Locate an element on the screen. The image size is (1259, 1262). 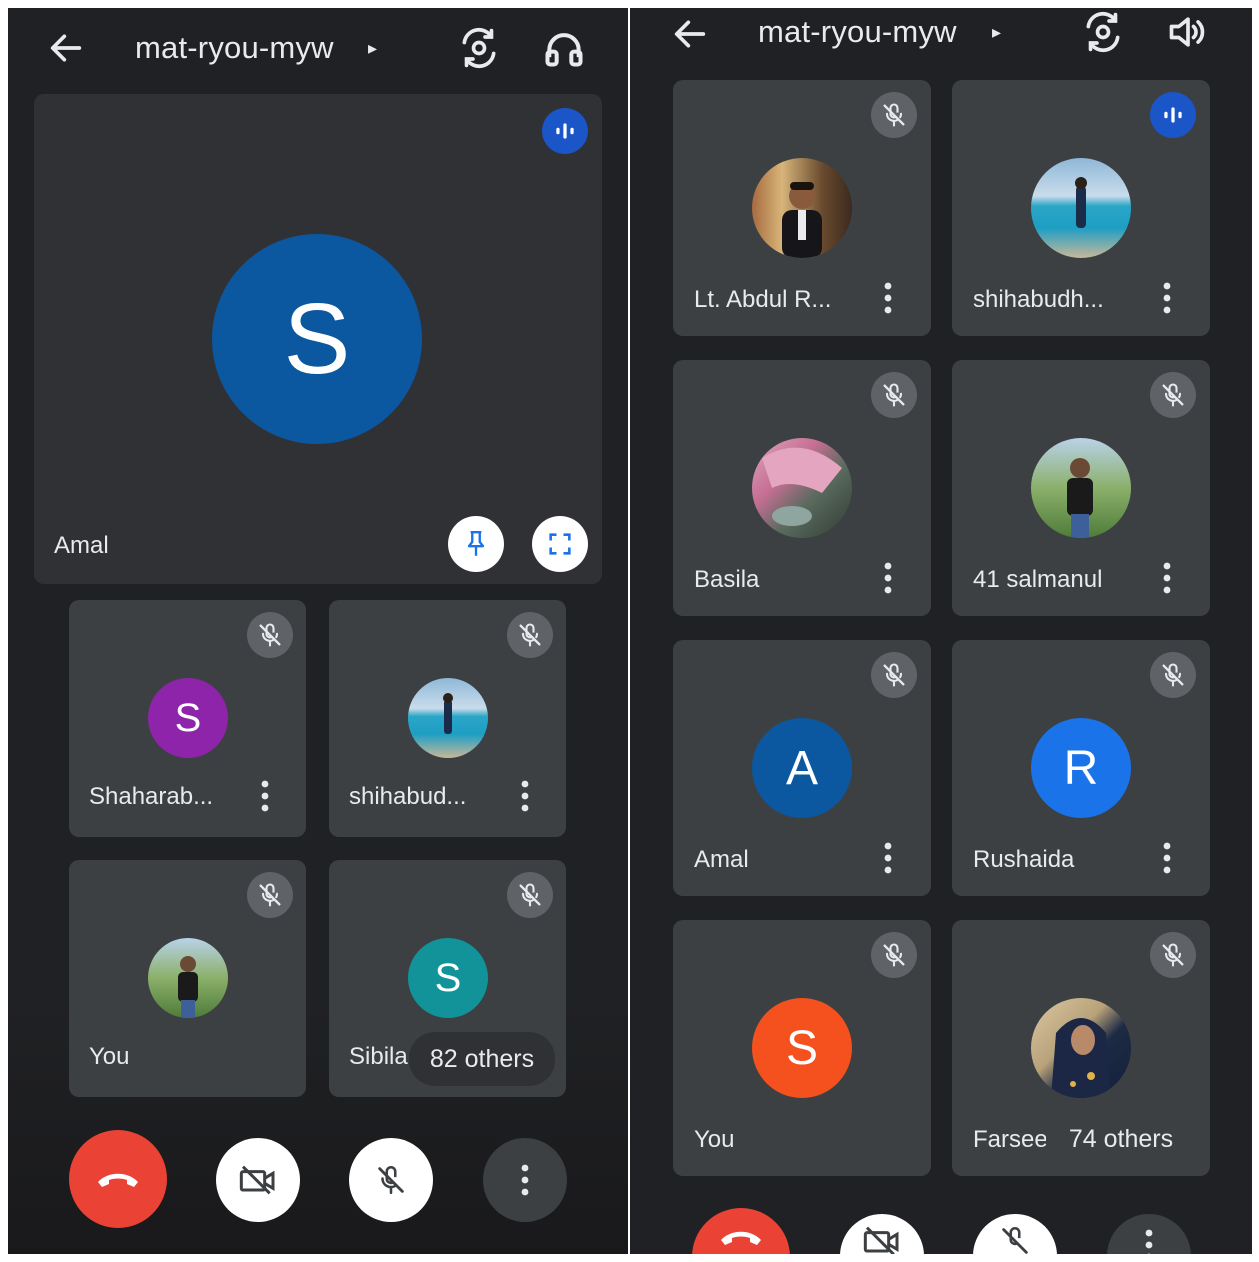
speaker-icon is located at coordinates (1188, 32).